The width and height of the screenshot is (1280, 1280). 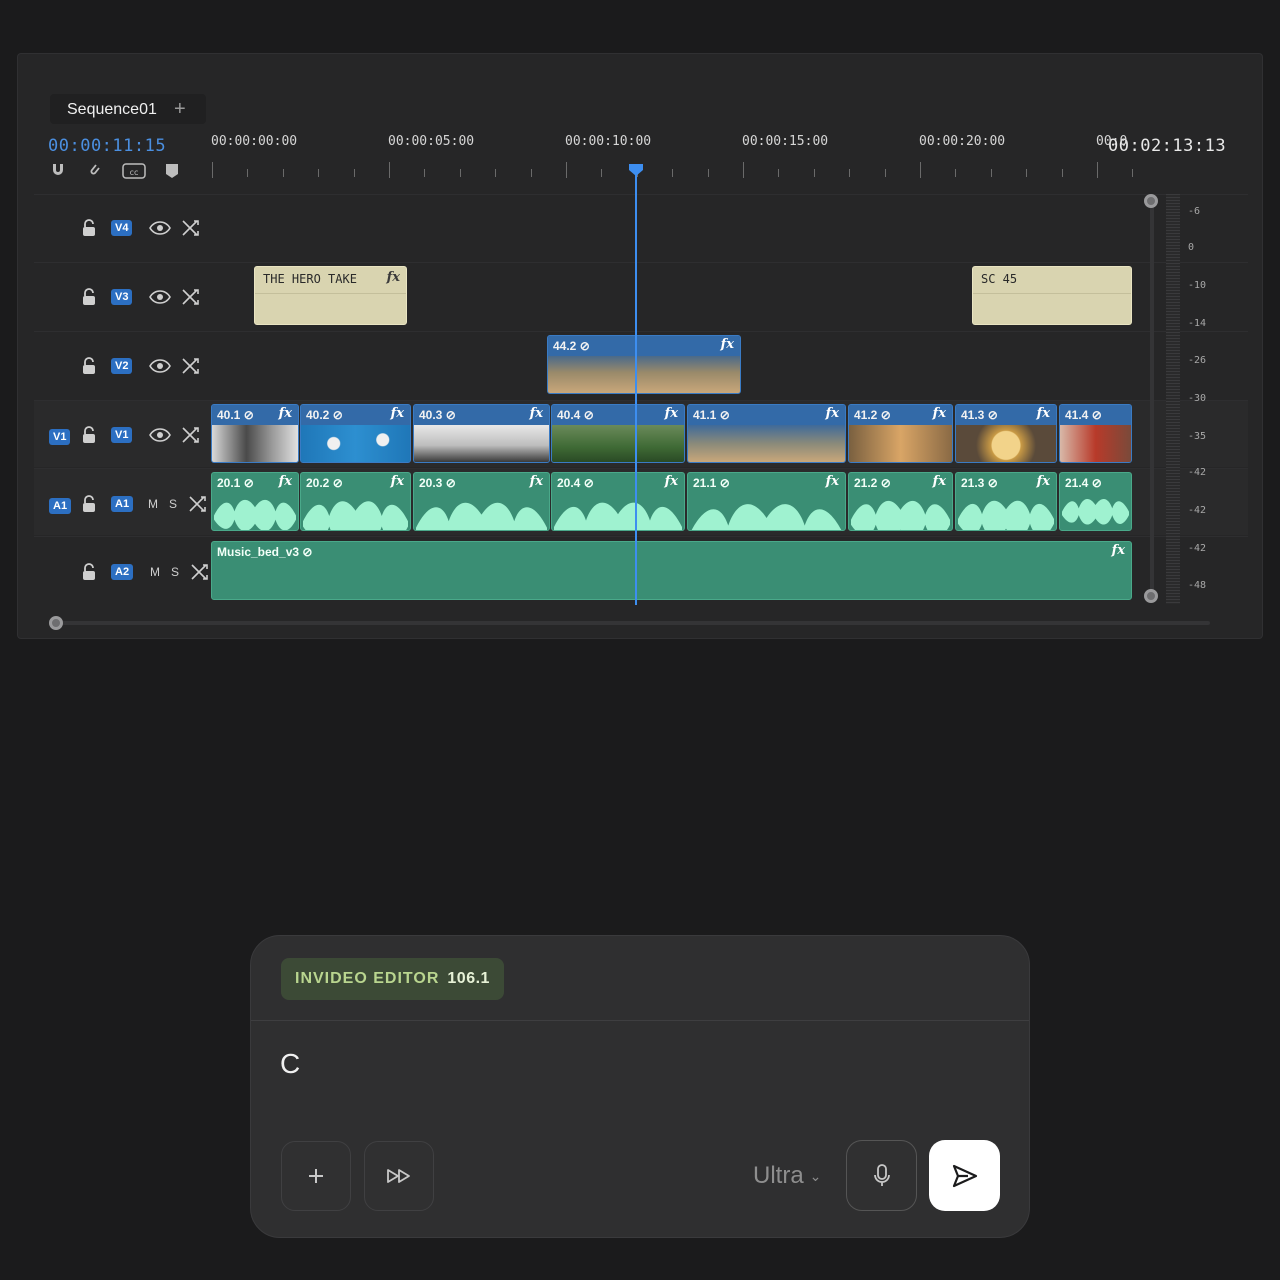 I want to click on vertical-zoom-scrollbar, so click(x=1152, y=398).